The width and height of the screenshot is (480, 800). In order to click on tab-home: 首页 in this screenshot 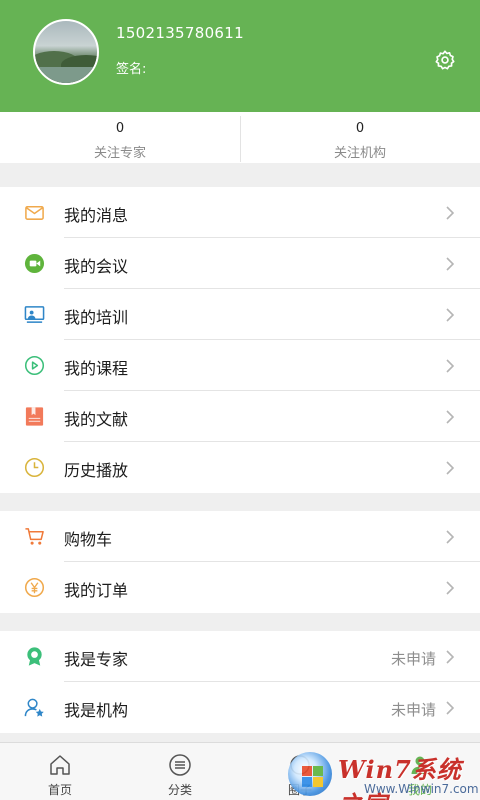, I will do `click(60, 771)`.